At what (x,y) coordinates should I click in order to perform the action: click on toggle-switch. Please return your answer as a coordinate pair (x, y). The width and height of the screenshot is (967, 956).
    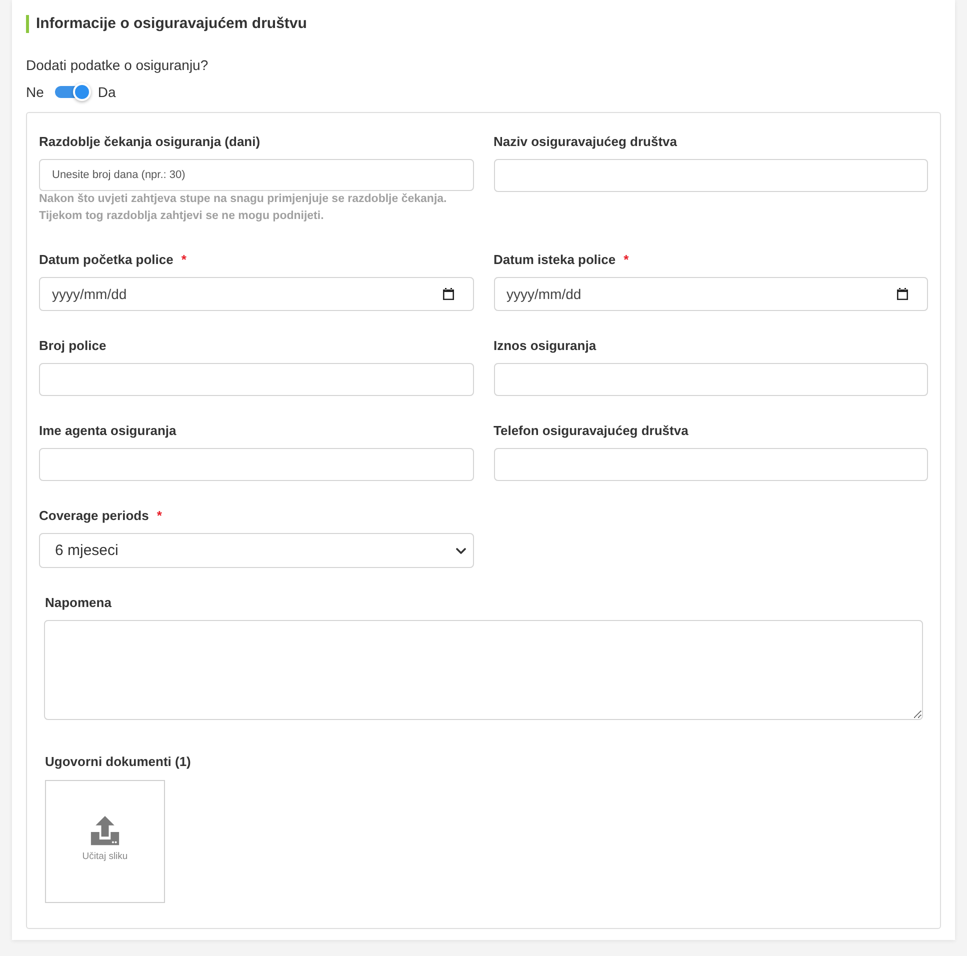
    Looking at the image, I should click on (72, 92).